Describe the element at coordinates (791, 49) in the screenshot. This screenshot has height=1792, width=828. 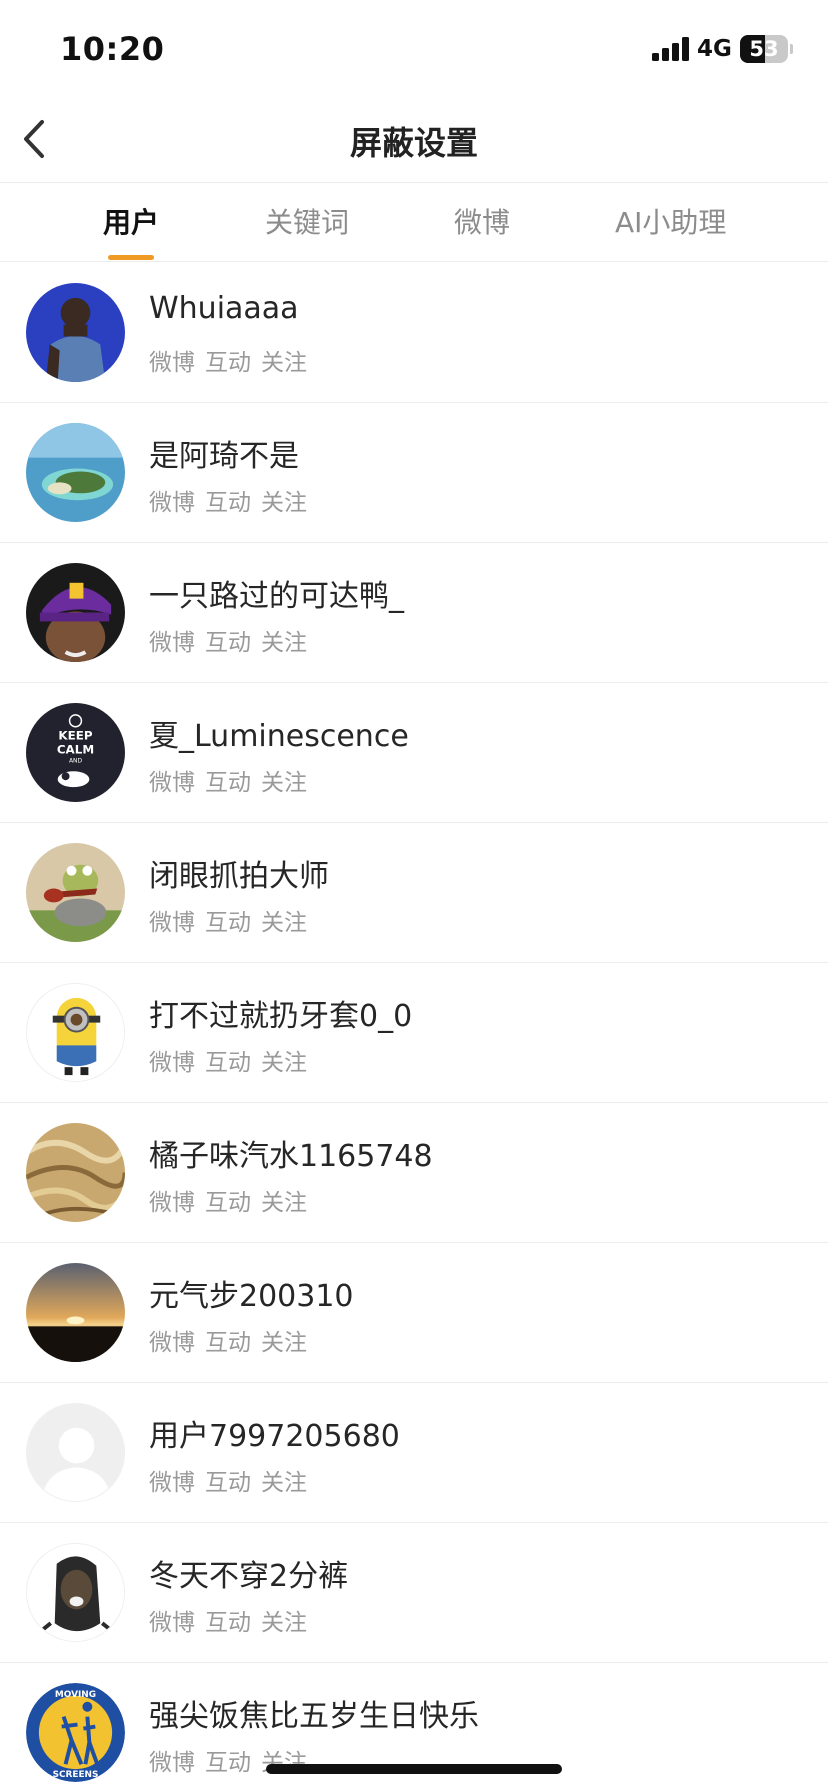
I see `battery-tip` at that location.